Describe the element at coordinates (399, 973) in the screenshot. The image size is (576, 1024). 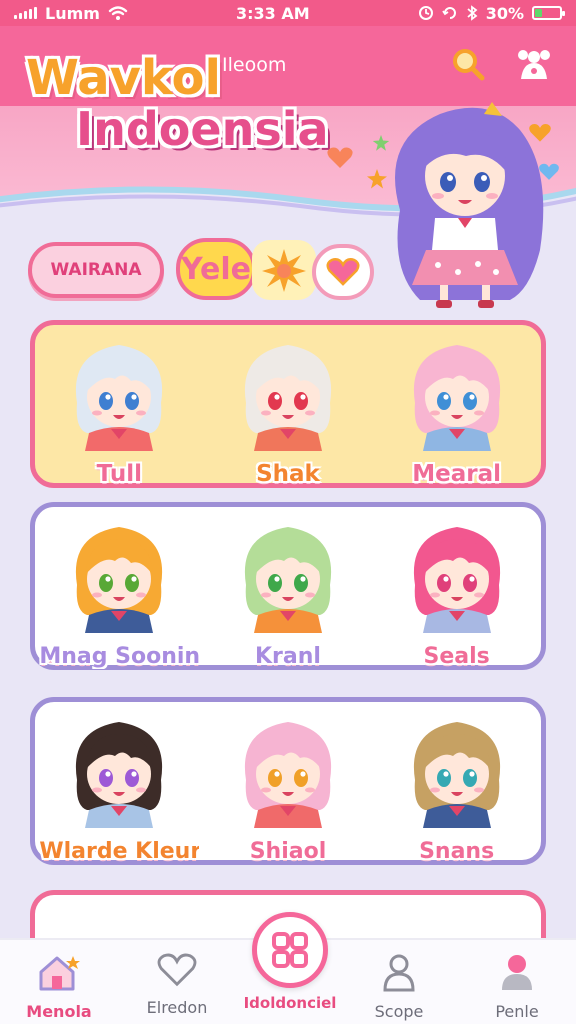
I see `profile-icon` at that location.